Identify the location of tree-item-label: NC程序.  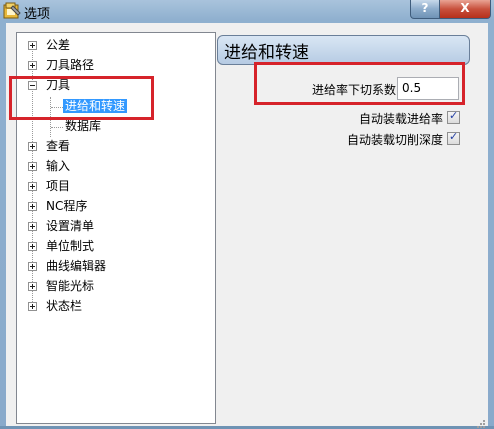
(67, 206).